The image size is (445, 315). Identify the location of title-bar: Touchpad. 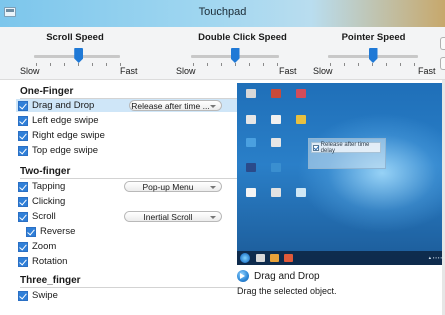
(222, 13).